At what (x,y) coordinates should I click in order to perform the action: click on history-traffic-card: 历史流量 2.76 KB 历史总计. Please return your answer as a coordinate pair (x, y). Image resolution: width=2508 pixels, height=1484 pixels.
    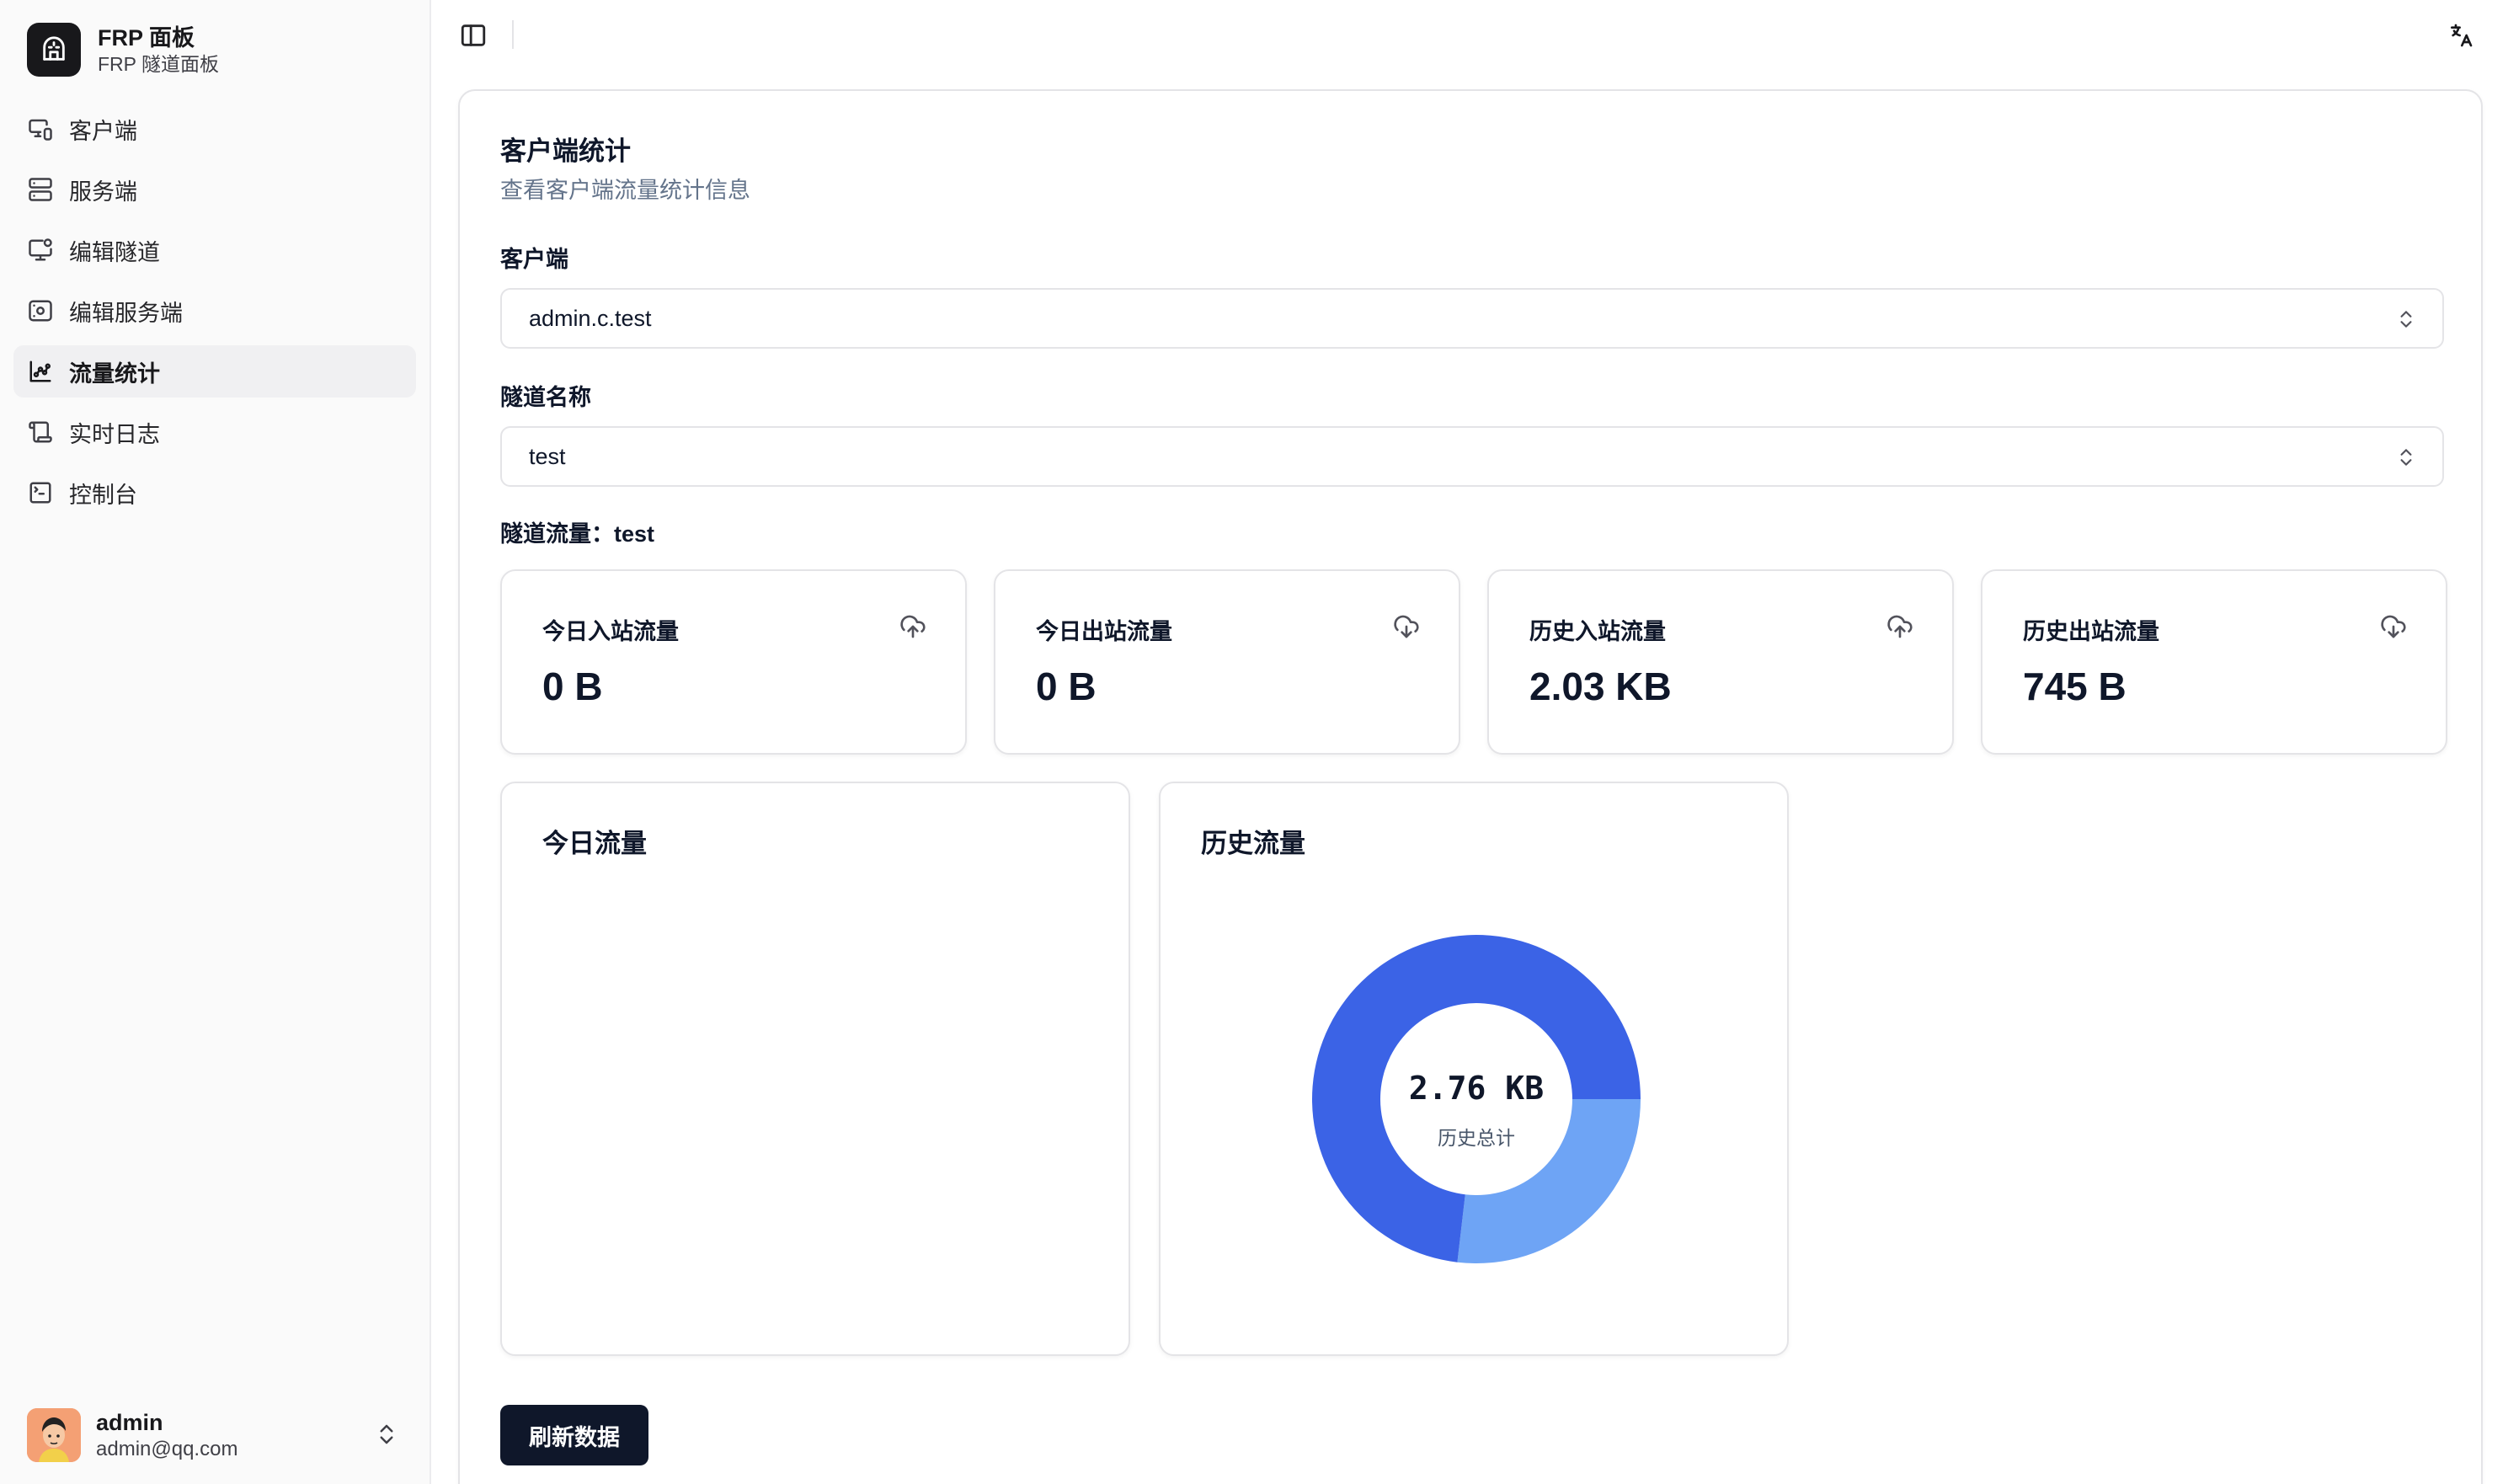
    Looking at the image, I should click on (1474, 1069).